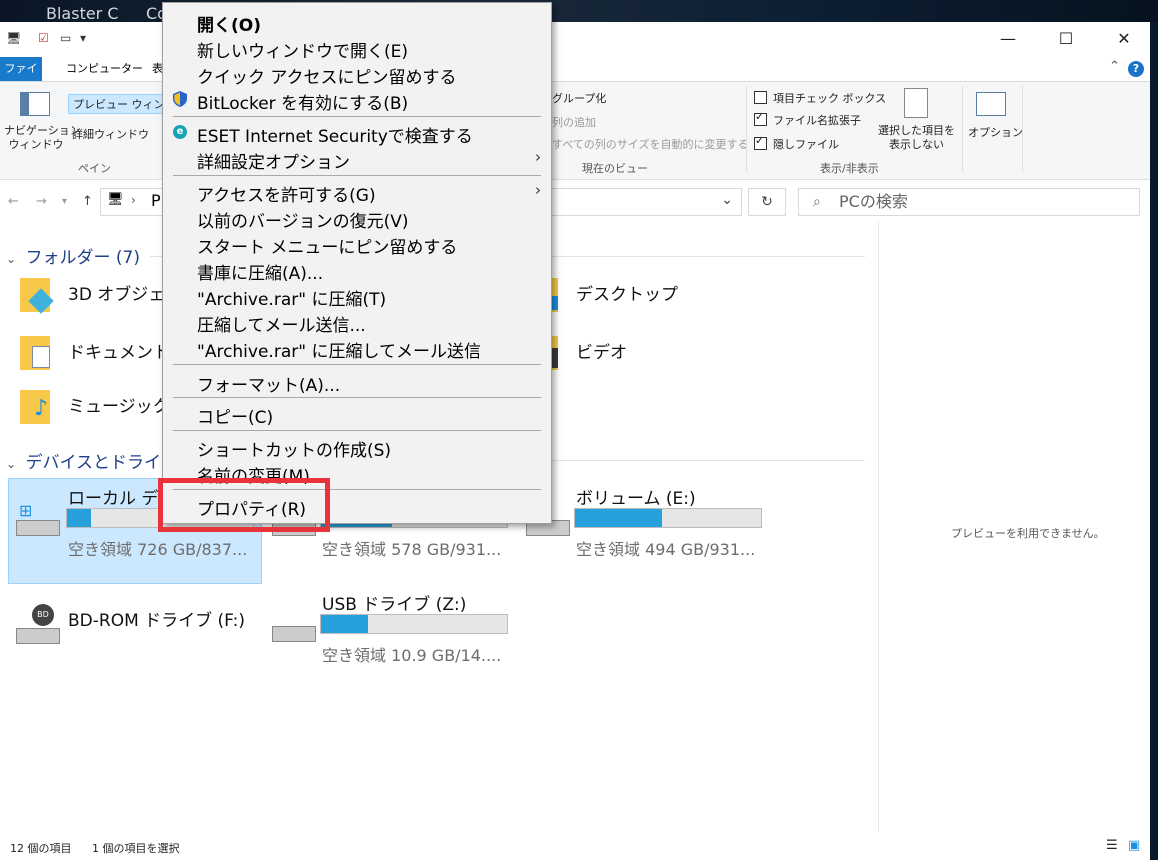  What do you see at coordinates (303, 219) in the screenshot?
I see `menu-item-restore-versions: 以前のバージョンの復元(V)` at bounding box center [303, 219].